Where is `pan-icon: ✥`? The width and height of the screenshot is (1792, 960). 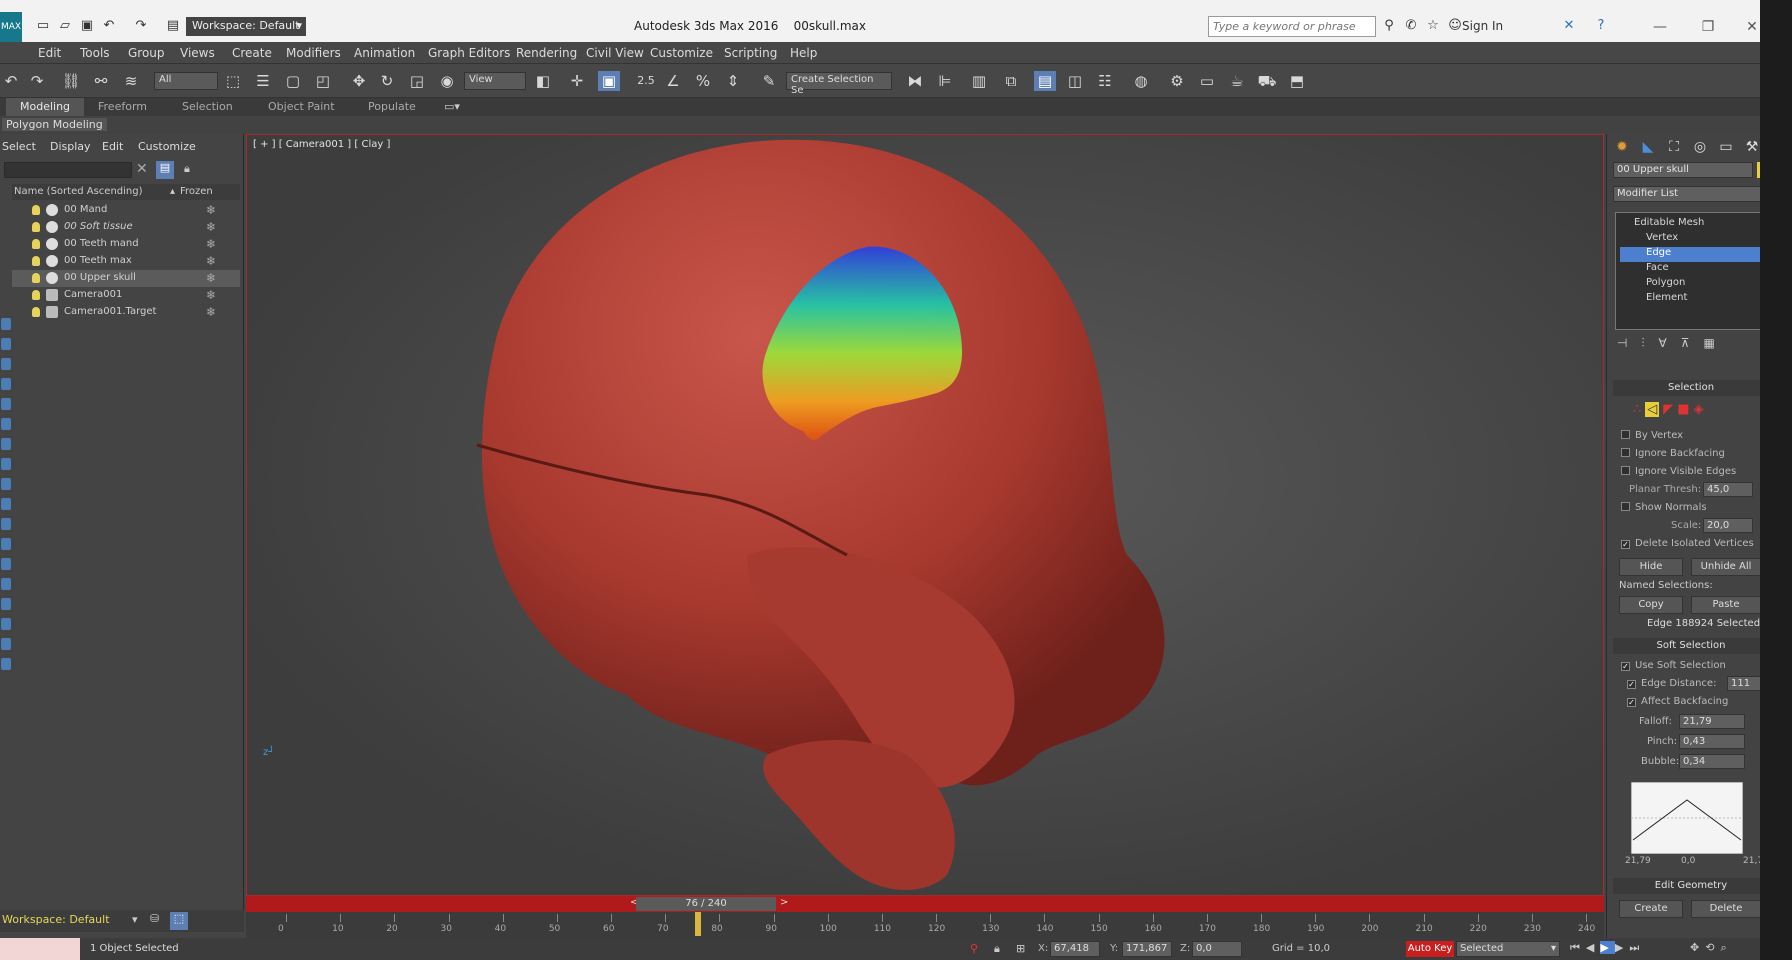 pan-icon: ✥ is located at coordinates (1697, 947).